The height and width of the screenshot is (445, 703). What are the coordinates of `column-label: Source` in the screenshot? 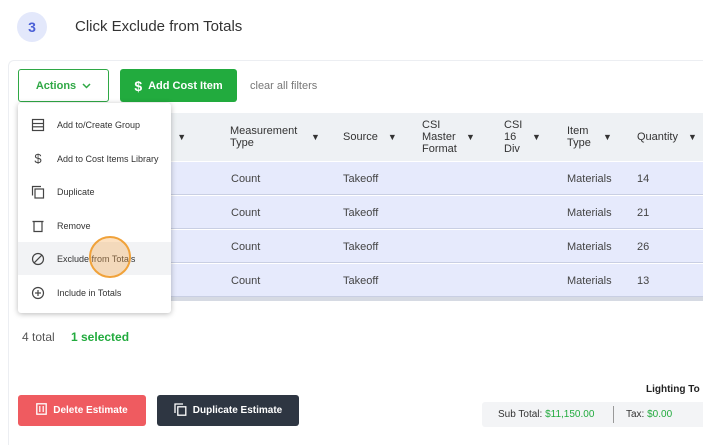 It's located at (360, 137).